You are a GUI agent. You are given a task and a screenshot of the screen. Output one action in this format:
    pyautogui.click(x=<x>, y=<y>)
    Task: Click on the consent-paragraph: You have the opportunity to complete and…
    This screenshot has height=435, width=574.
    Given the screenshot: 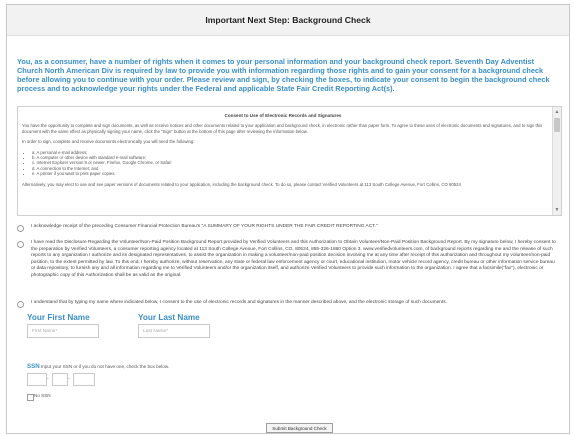 What is the action you would take?
    pyautogui.click(x=282, y=128)
    